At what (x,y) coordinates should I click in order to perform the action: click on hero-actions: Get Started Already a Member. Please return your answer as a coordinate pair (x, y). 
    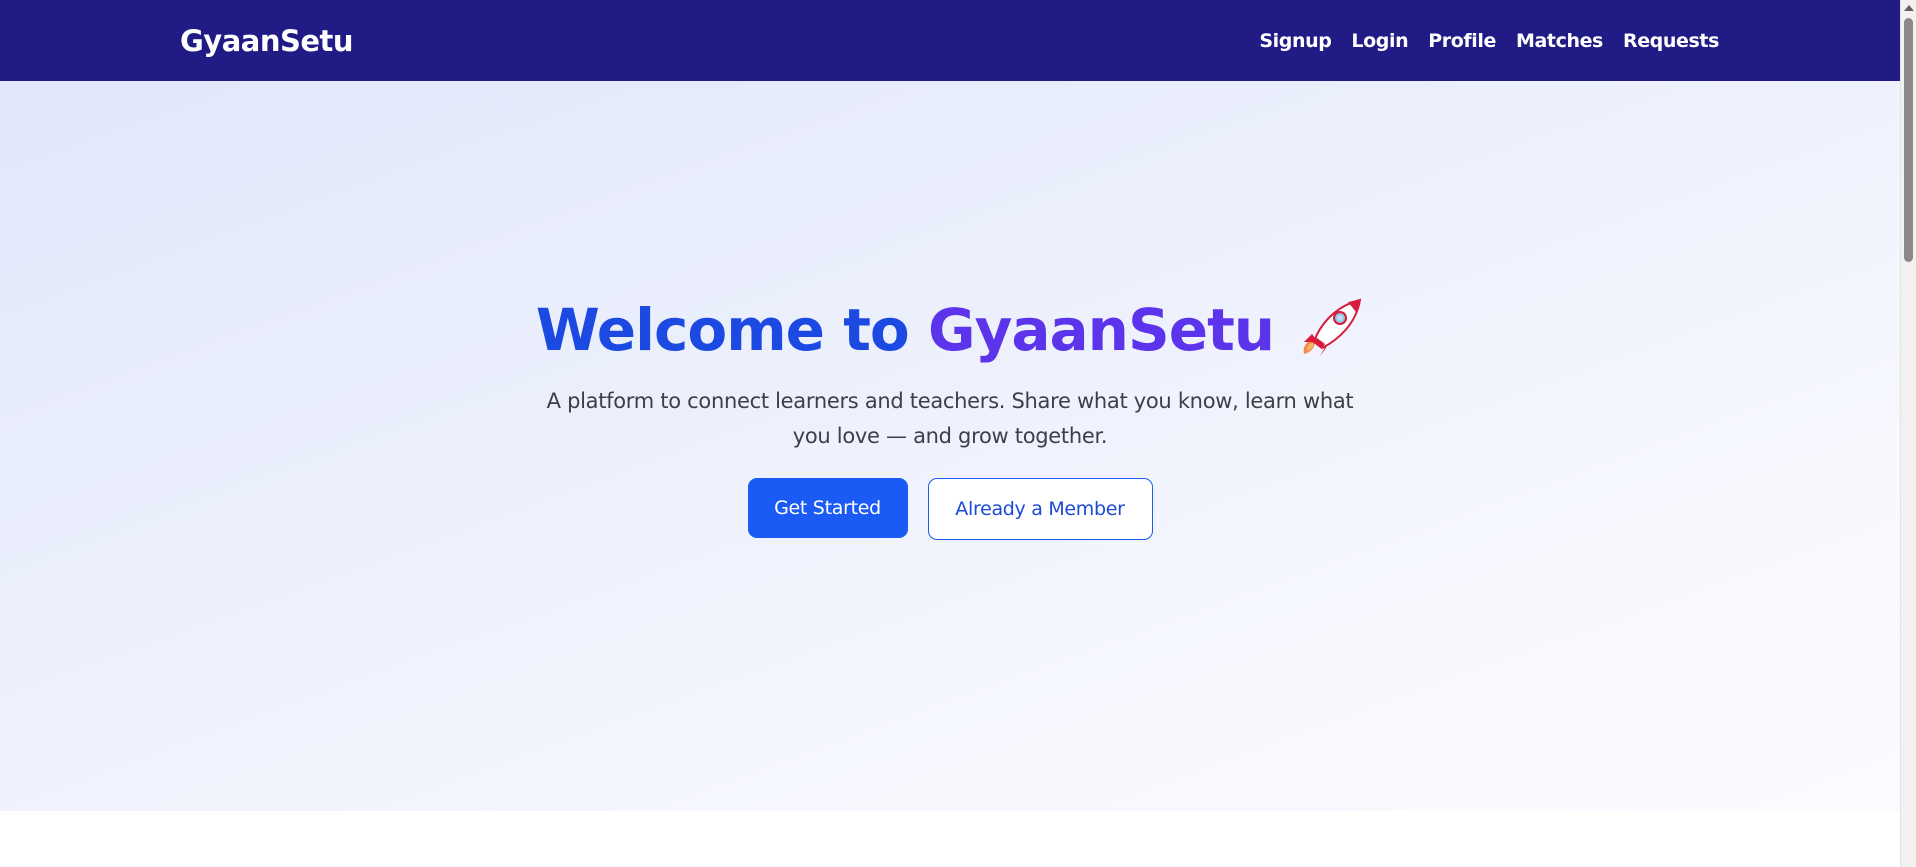
    Looking at the image, I should click on (950, 509).